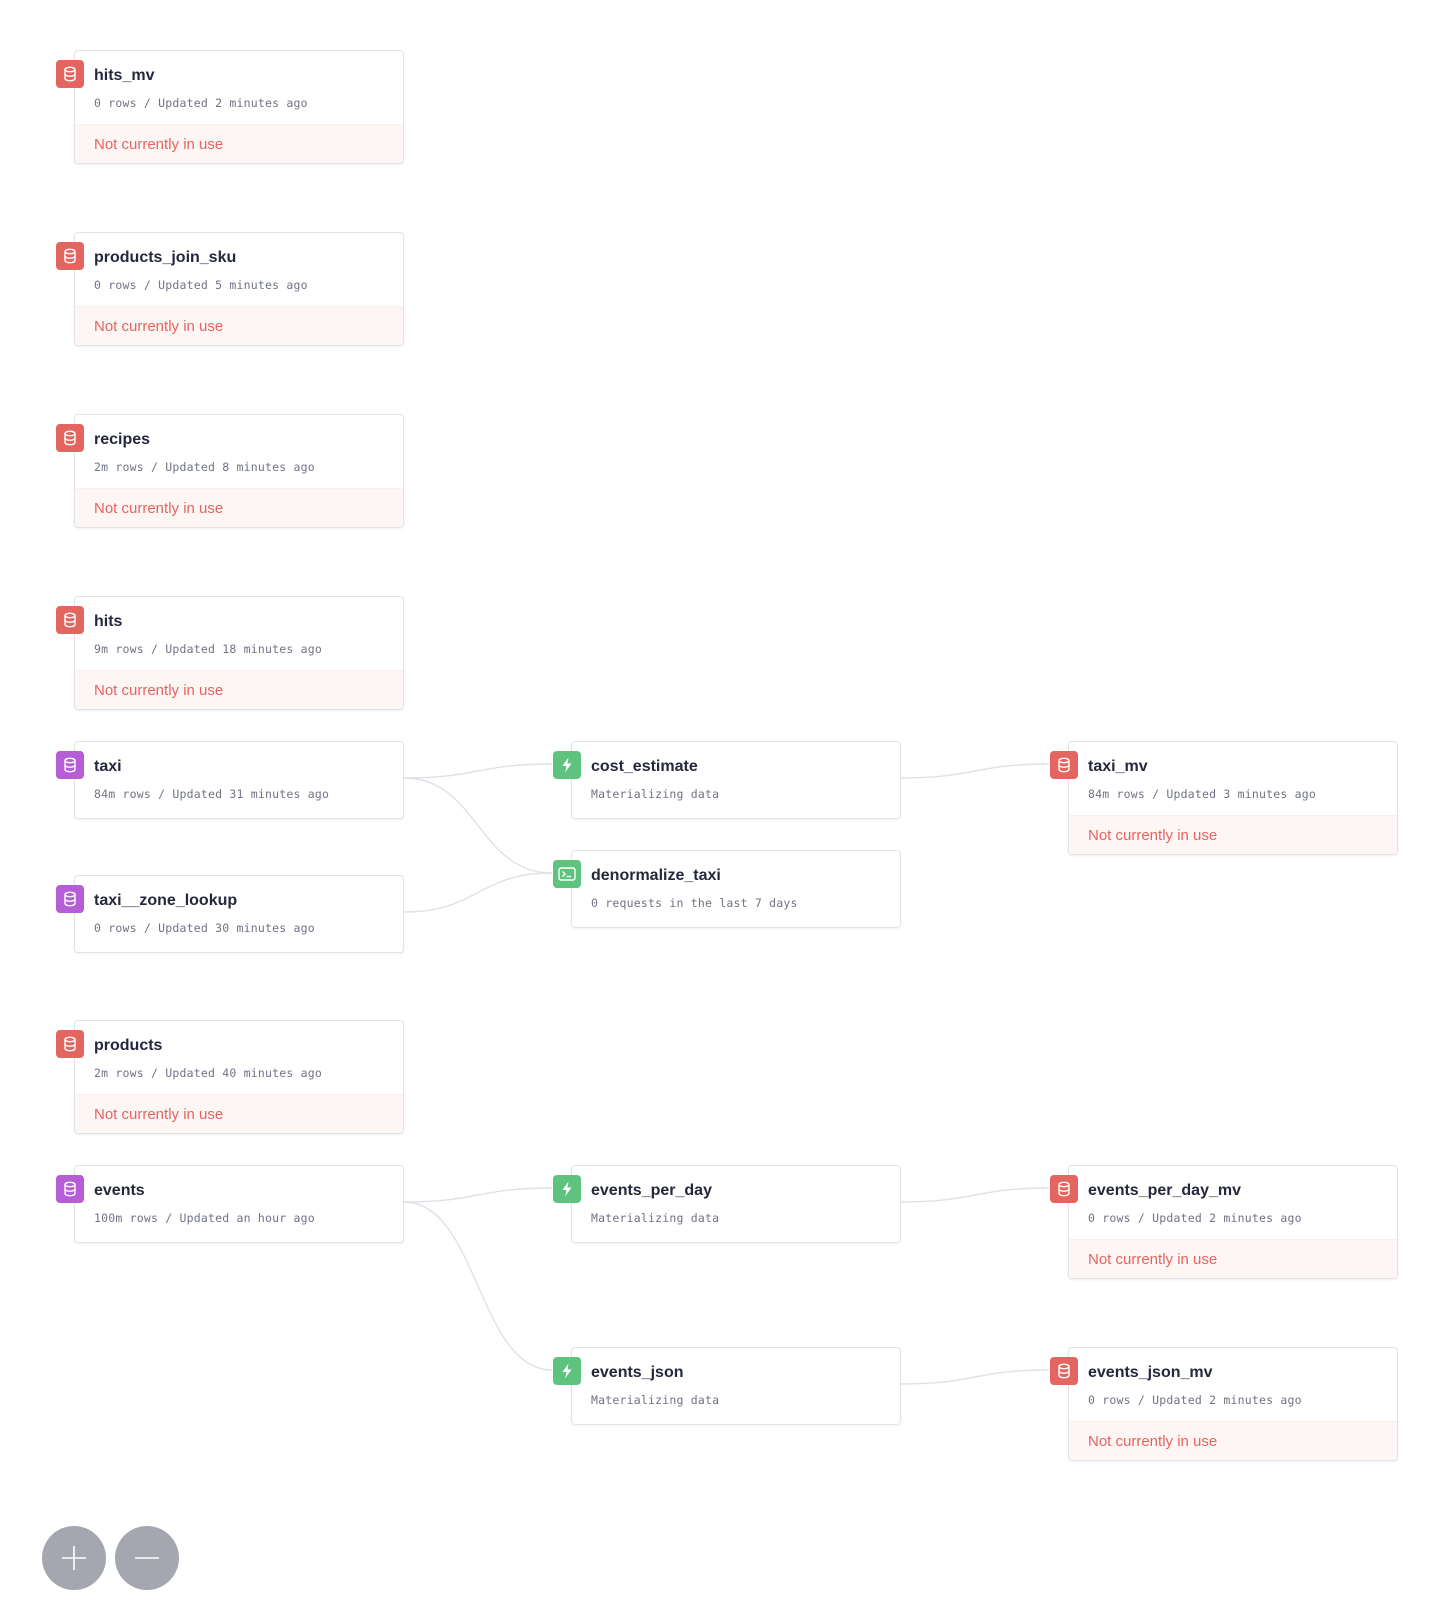 This screenshot has height=1600, width=1452. Describe the element at coordinates (644, 766) in the screenshot. I see `node-title: cost_estimate` at that location.